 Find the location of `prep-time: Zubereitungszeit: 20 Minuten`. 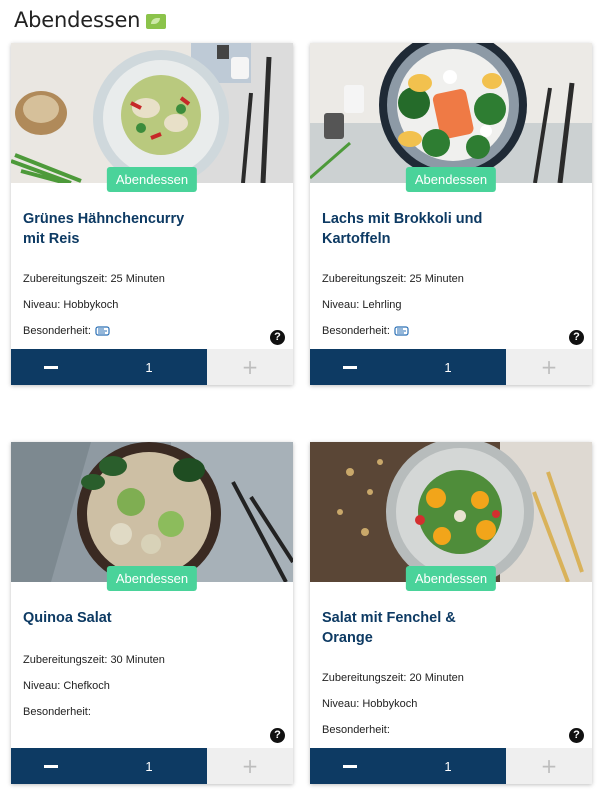

prep-time: Zubereitungszeit: 20 Minuten is located at coordinates (451, 678).